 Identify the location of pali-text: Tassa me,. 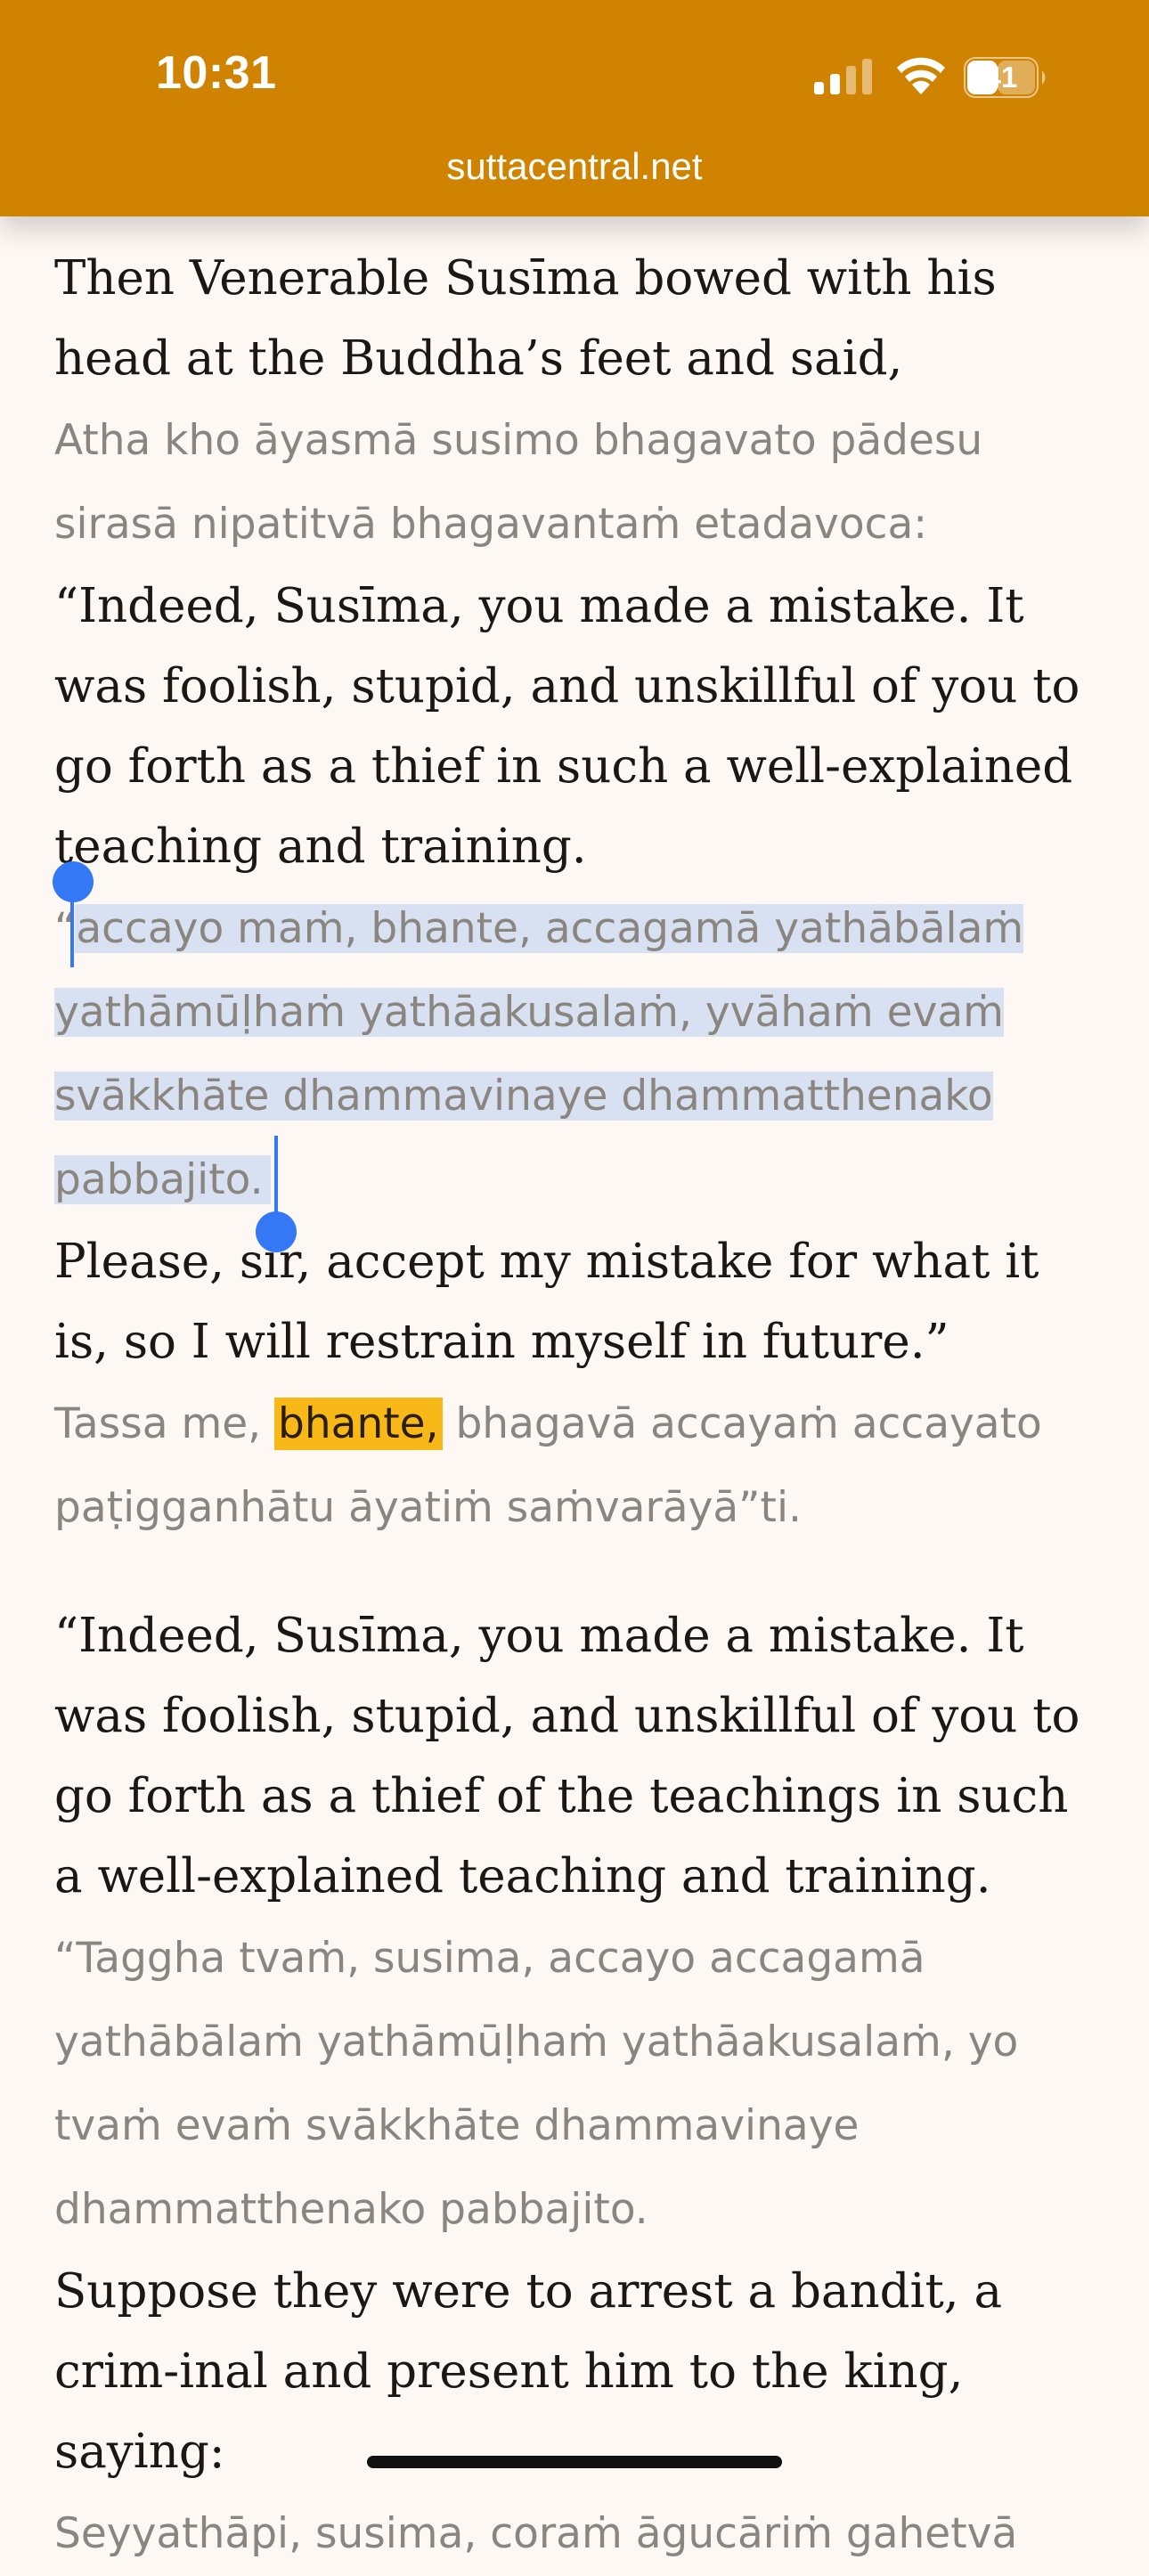
(164, 1424).